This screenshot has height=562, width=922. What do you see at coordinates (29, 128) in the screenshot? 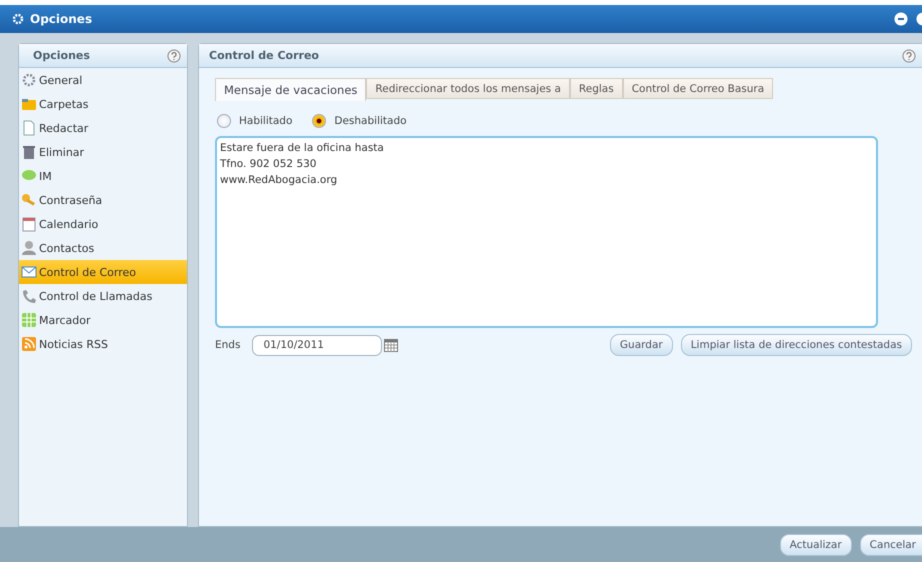
I see `document-icon` at bounding box center [29, 128].